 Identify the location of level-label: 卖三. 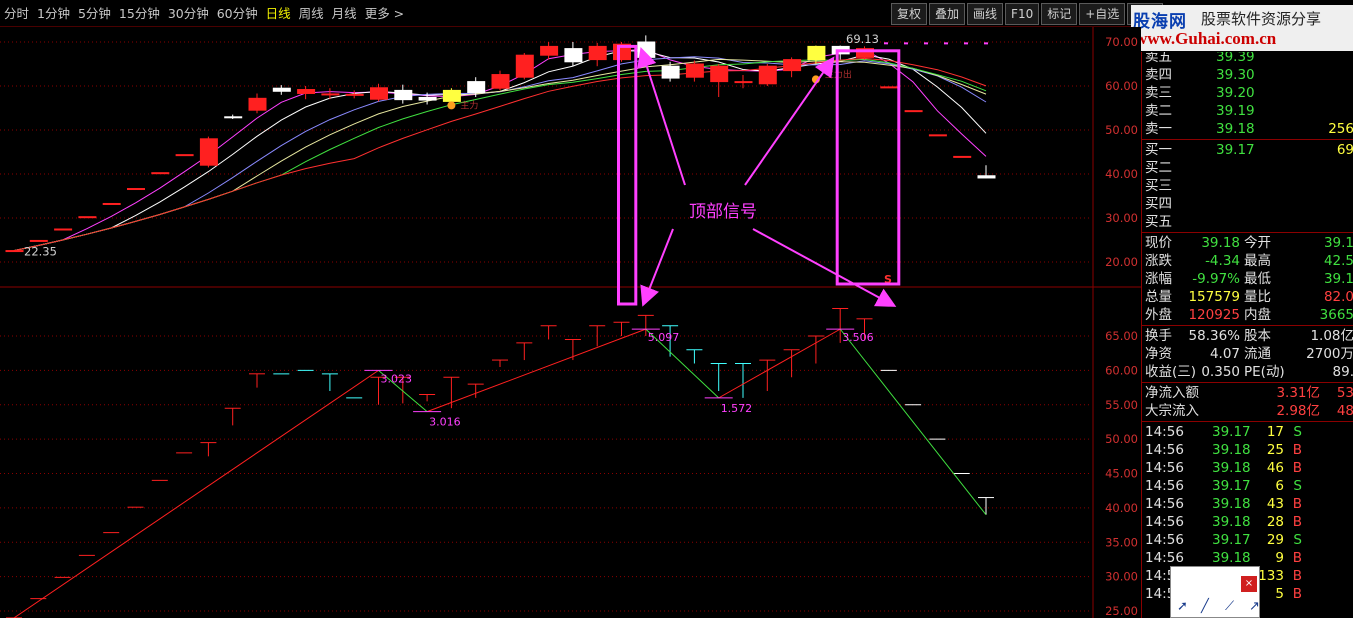
(1158, 93).